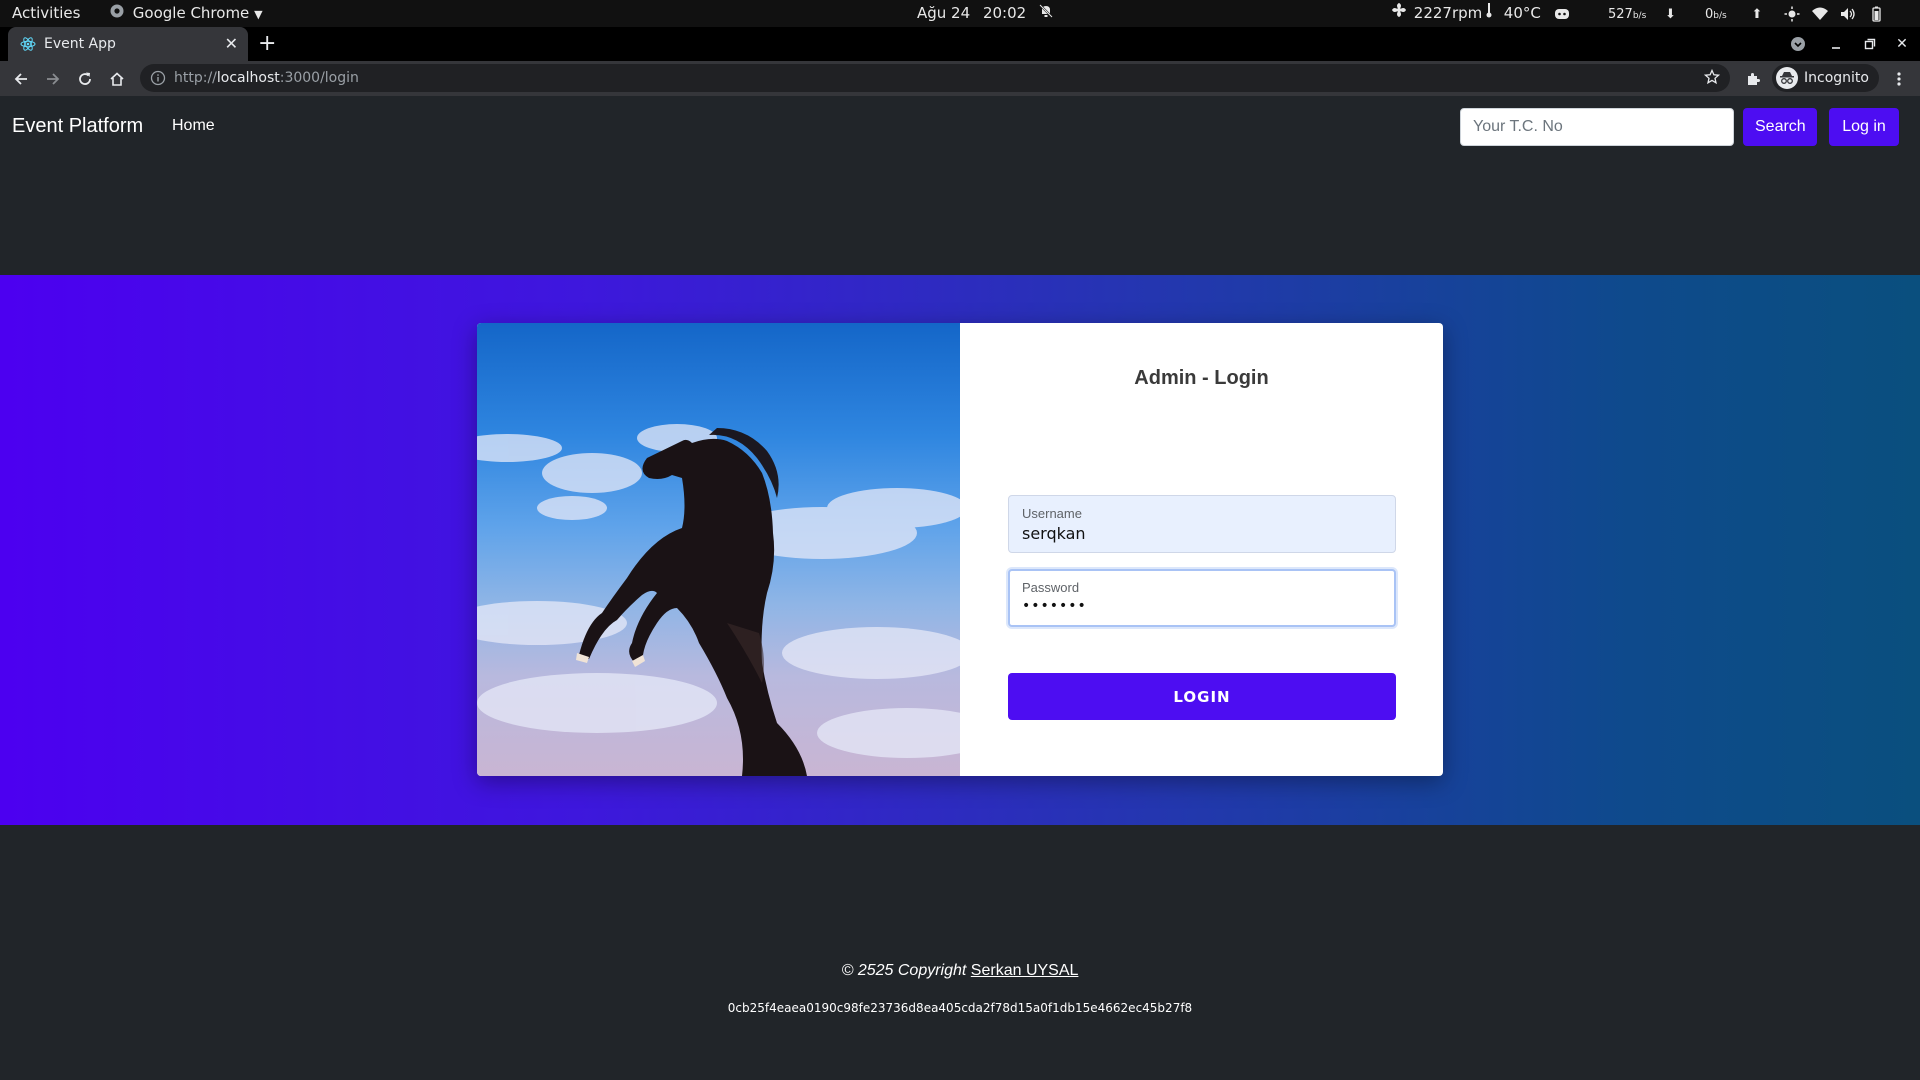 This screenshot has width=1920, height=1080. Describe the element at coordinates (1489, 13) in the screenshot. I see `thermometer-icon` at that location.